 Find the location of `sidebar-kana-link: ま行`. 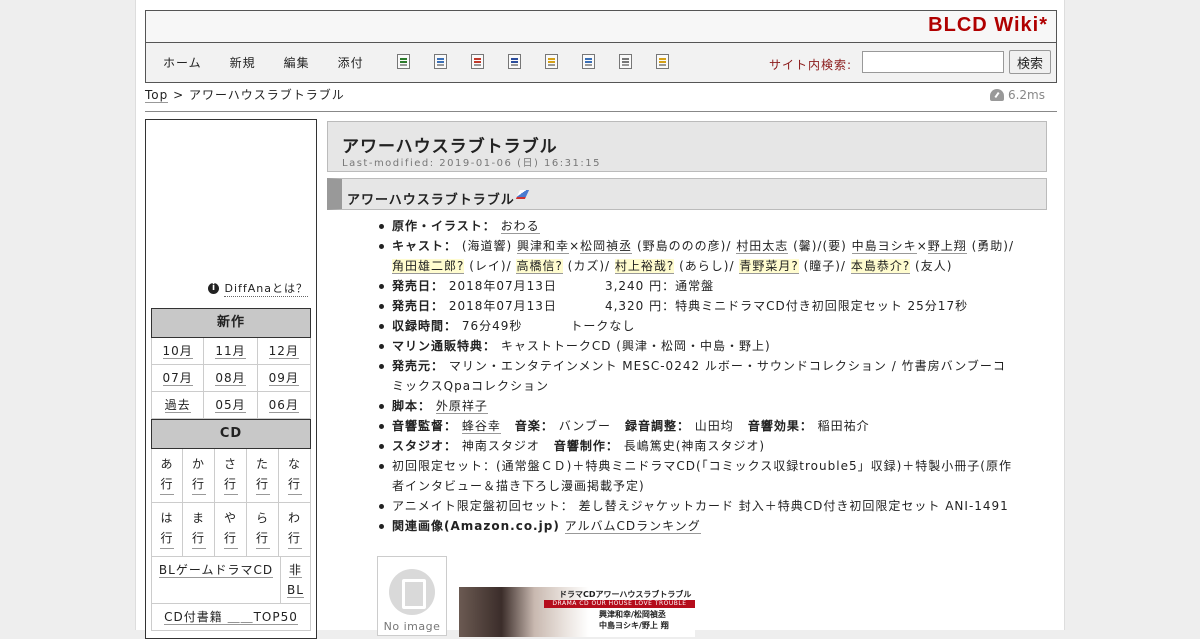

sidebar-kana-link: ま行 is located at coordinates (198, 528).